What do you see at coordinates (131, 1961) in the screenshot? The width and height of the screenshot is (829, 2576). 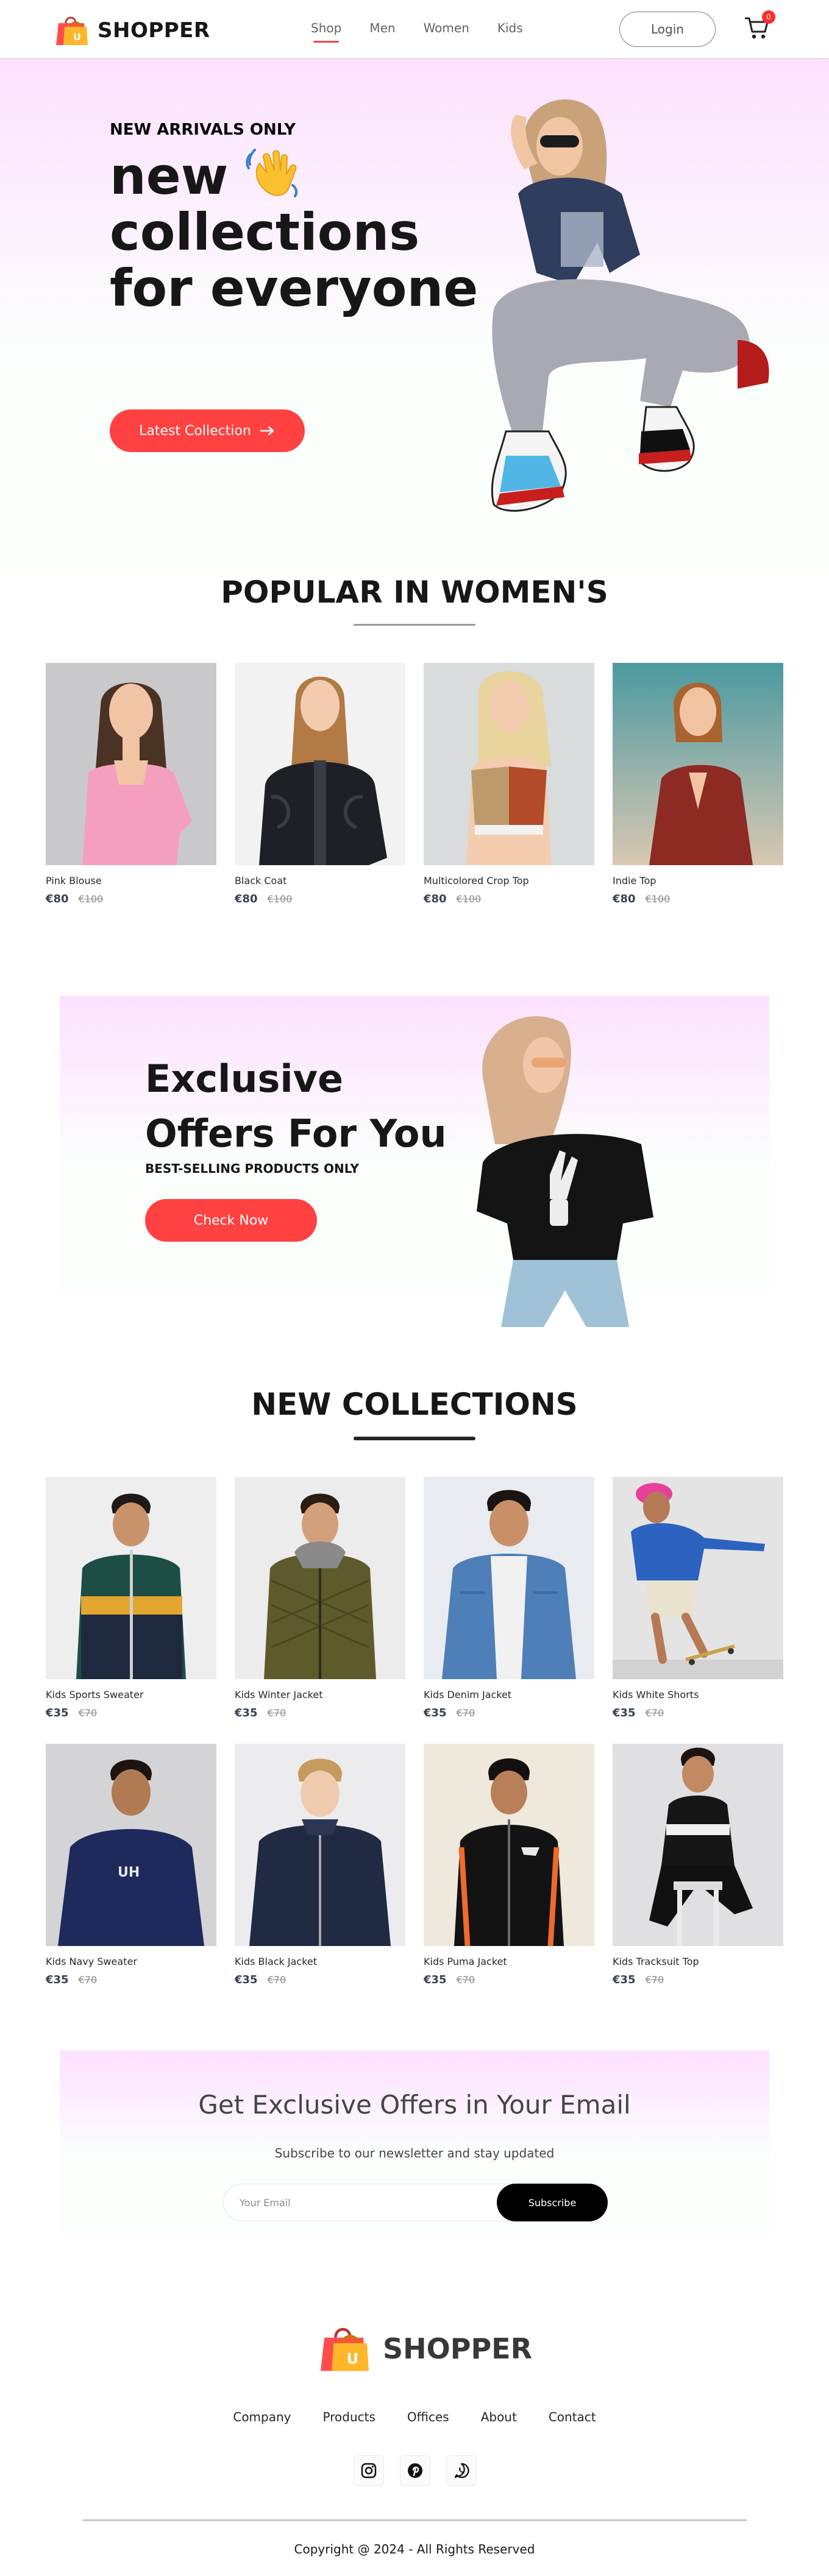 I see `product-name: Kids Navy Sweater` at bounding box center [131, 1961].